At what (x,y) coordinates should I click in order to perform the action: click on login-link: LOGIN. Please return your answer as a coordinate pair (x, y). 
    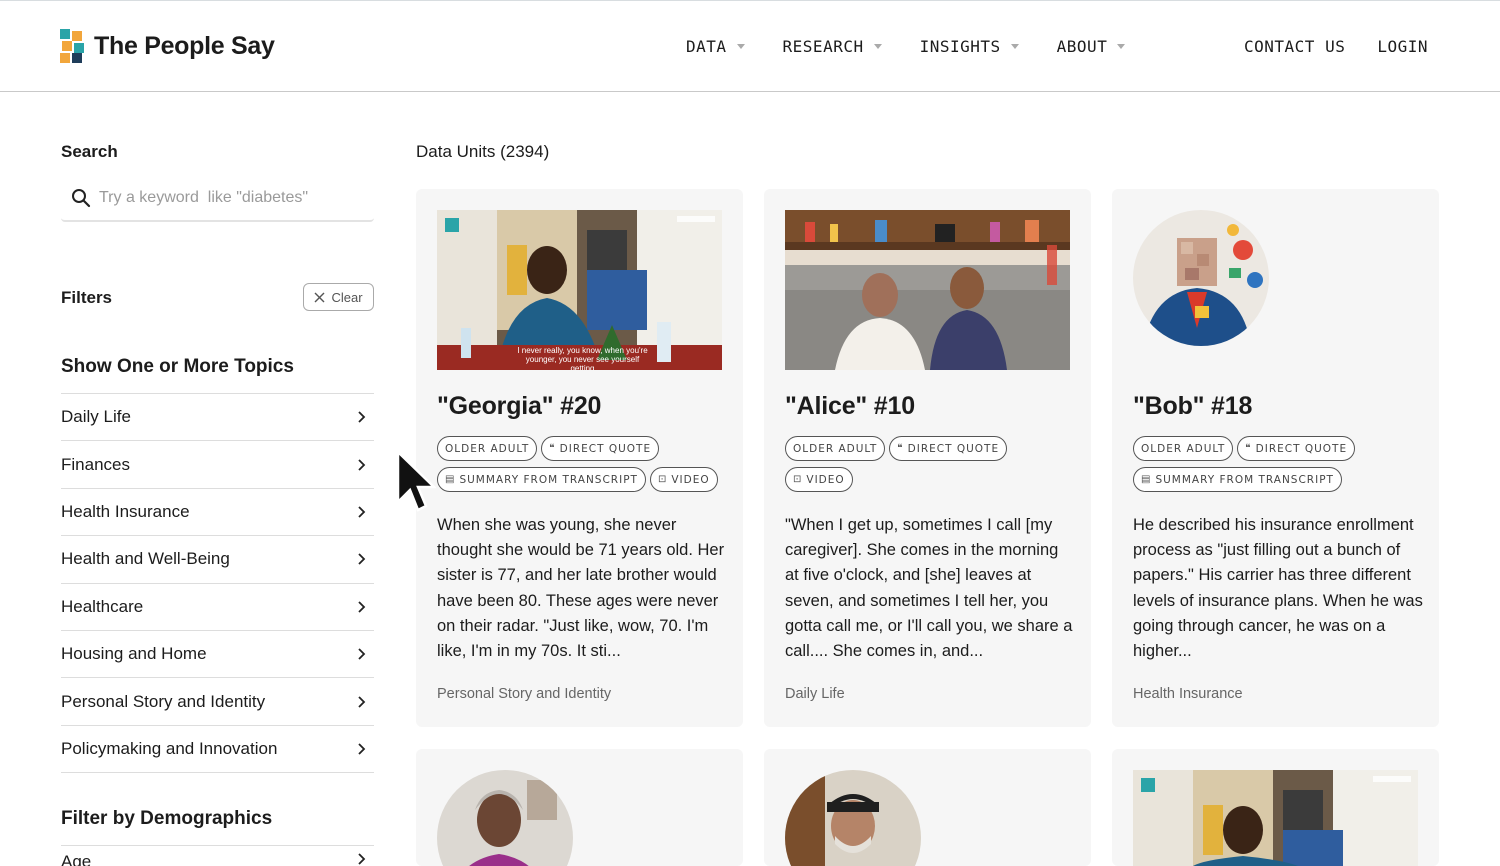
    Looking at the image, I should click on (1402, 46).